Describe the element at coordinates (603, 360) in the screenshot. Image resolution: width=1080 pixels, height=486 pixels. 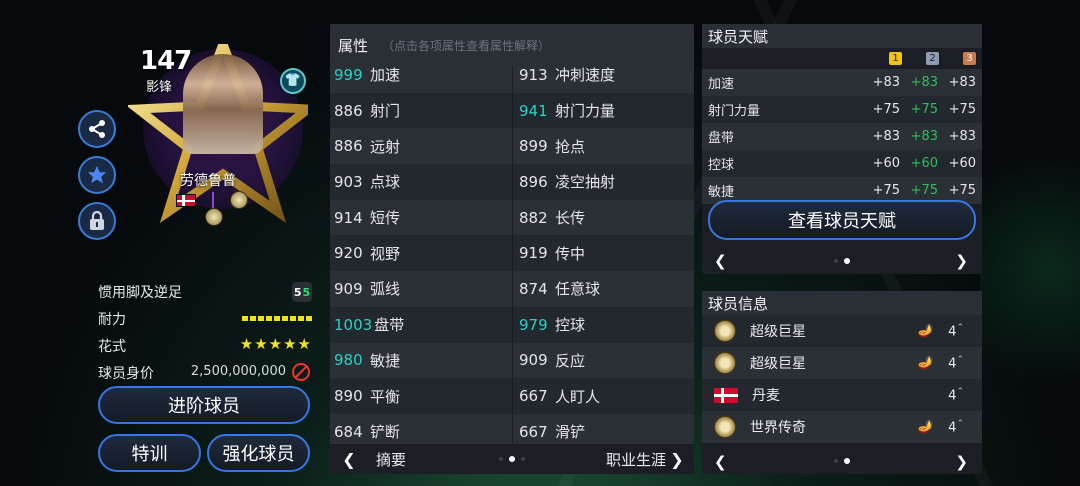
I see `attribute-cell: 909 反应` at that location.